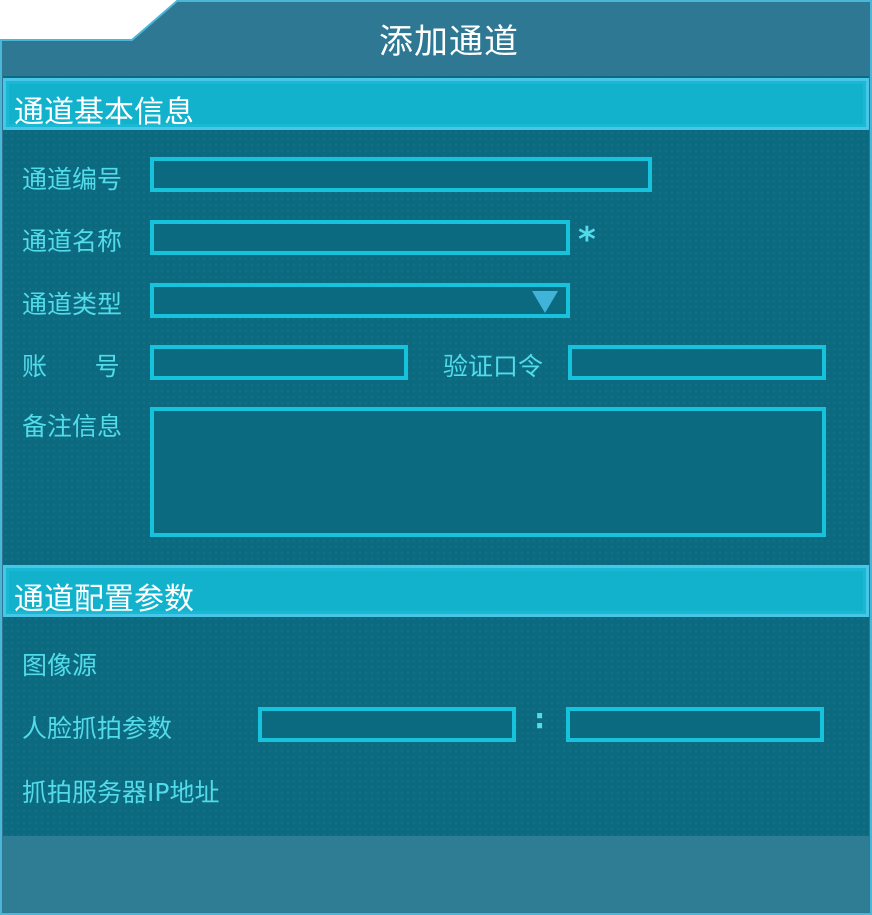 This screenshot has height=915, width=872. I want to click on face-capture-input-a, so click(387, 724).